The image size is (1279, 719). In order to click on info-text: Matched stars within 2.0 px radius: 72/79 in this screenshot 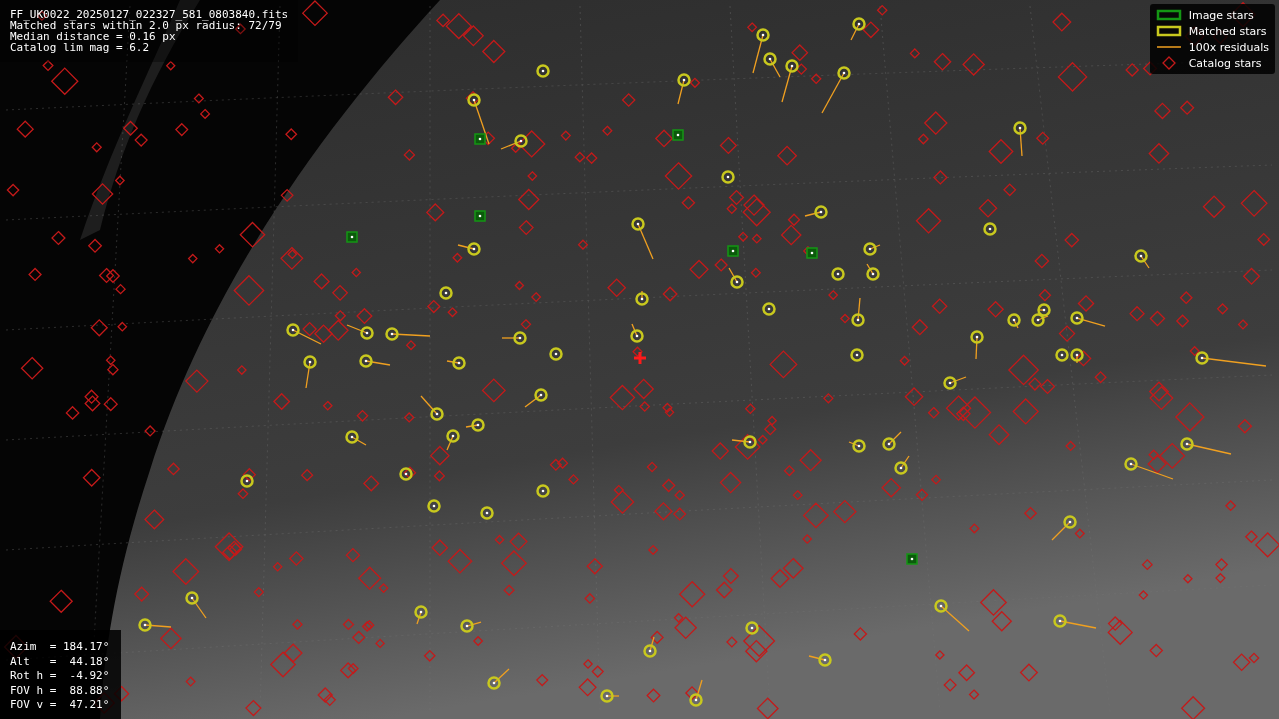, I will do `click(146, 25)`.